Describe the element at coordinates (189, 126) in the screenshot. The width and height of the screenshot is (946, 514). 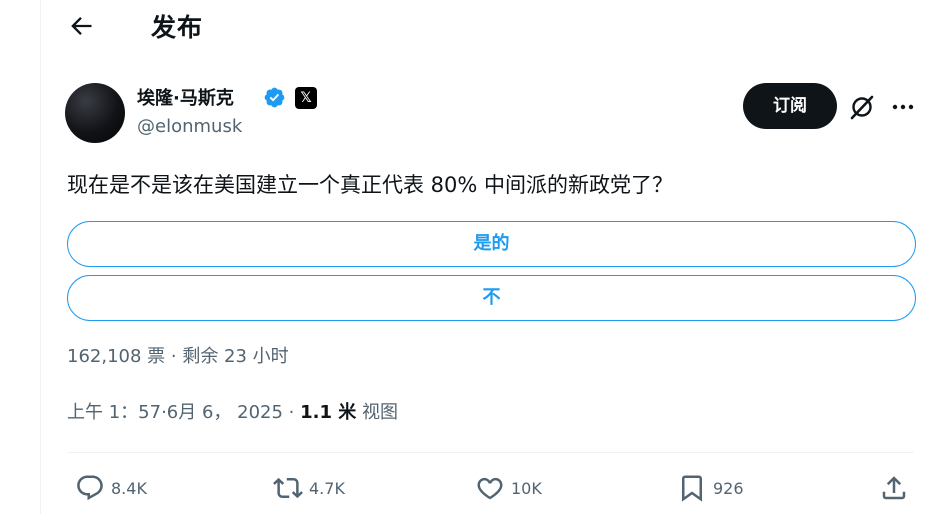
I see `author-handle: @elonmusk` at that location.